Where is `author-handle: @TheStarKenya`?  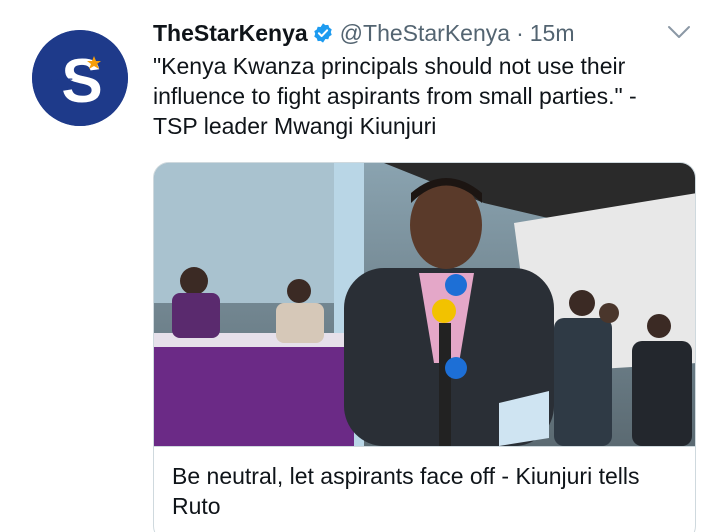 author-handle: @TheStarKenya is located at coordinates (425, 33).